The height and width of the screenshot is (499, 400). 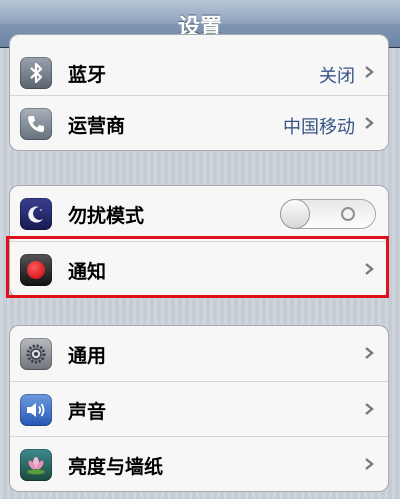 I want to click on flower-icon, so click(x=36, y=465).